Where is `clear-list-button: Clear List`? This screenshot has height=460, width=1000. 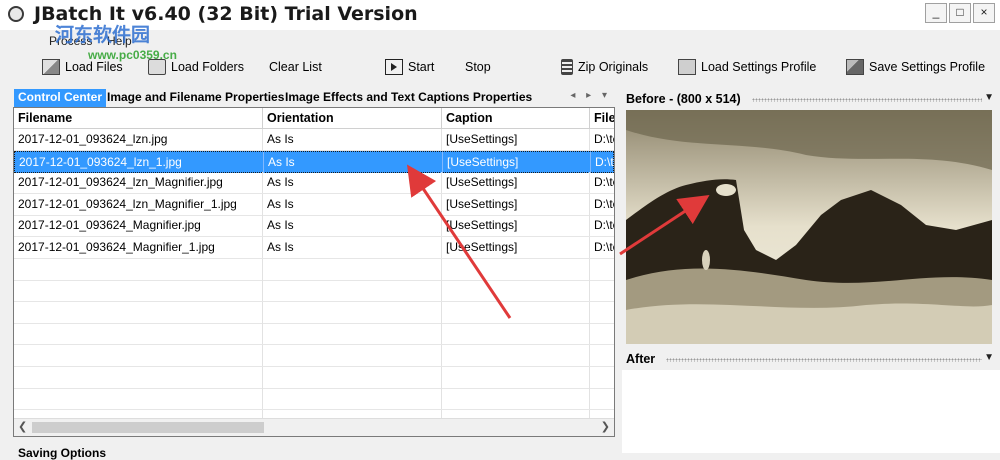
clear-list-button: Clear List is located at coordinates (295, 67).